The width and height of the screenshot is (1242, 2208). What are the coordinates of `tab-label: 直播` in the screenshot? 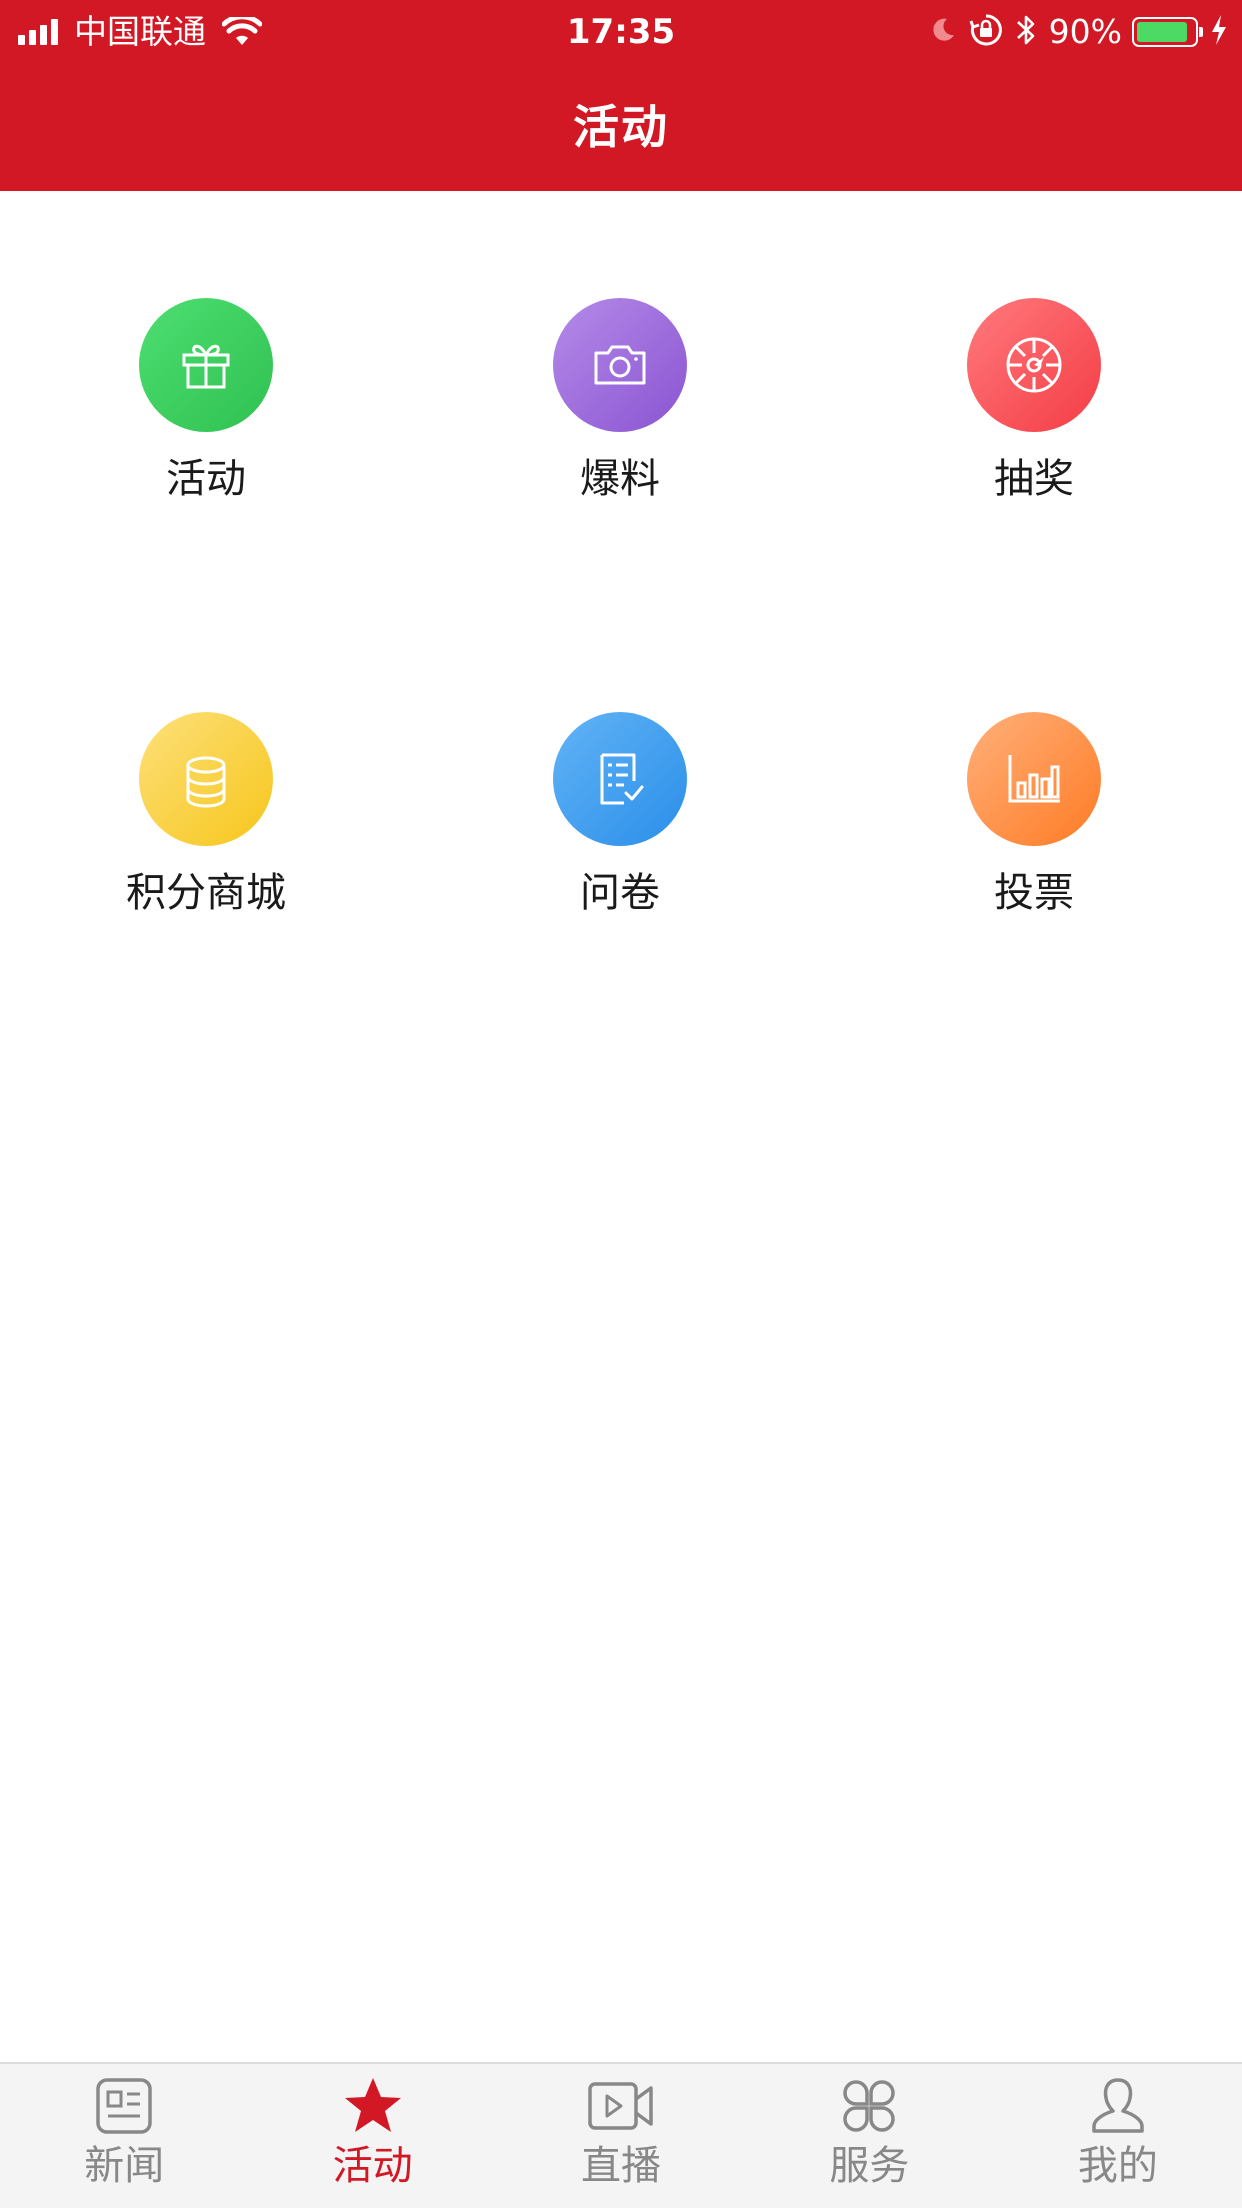 It's located at (621, 2166).